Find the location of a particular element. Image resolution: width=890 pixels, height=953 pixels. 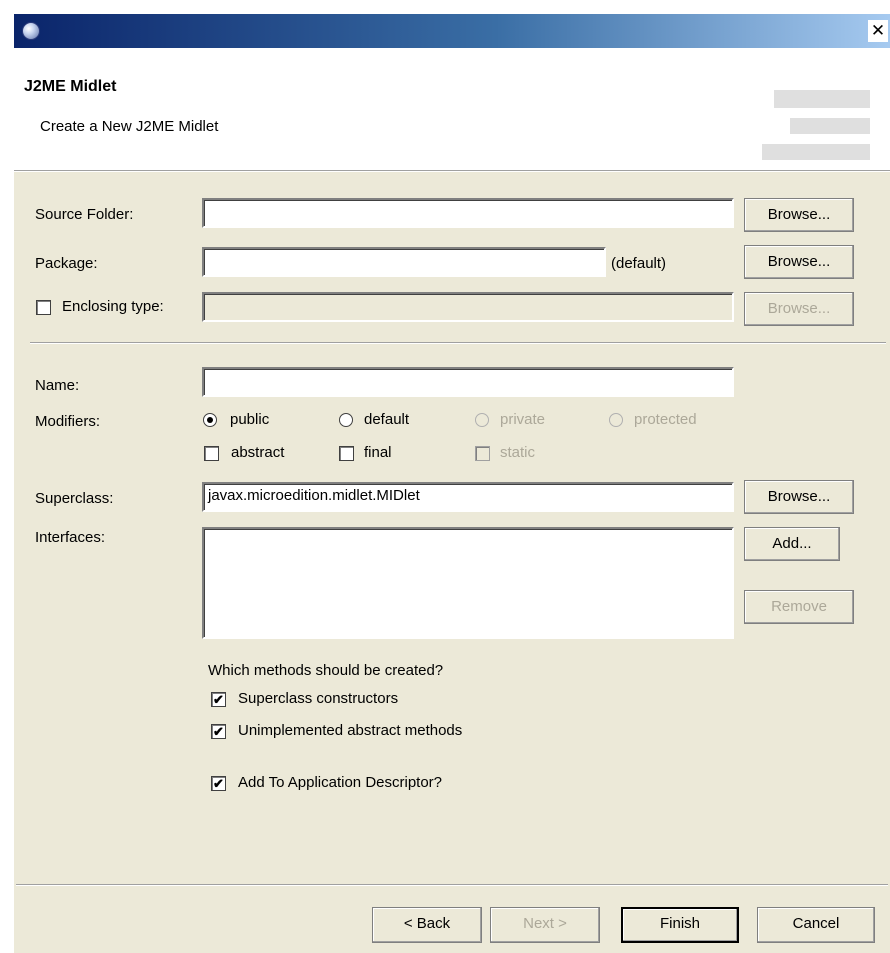

source-folder-input is located at coordinates (468, 213).